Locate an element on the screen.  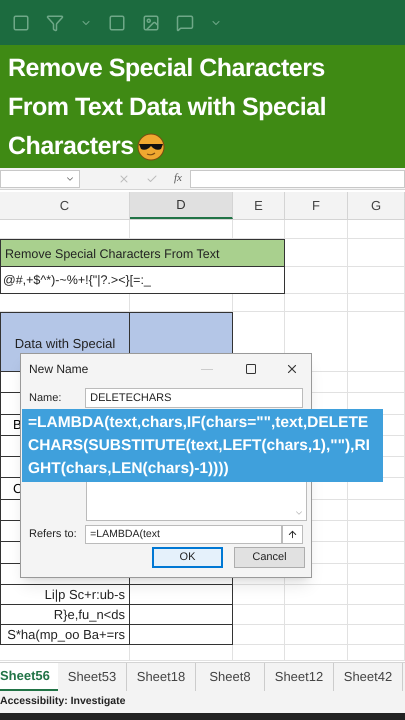
table-cell: S*ha(mp_oo Ba+=rs is located at coordinates (65, 634).